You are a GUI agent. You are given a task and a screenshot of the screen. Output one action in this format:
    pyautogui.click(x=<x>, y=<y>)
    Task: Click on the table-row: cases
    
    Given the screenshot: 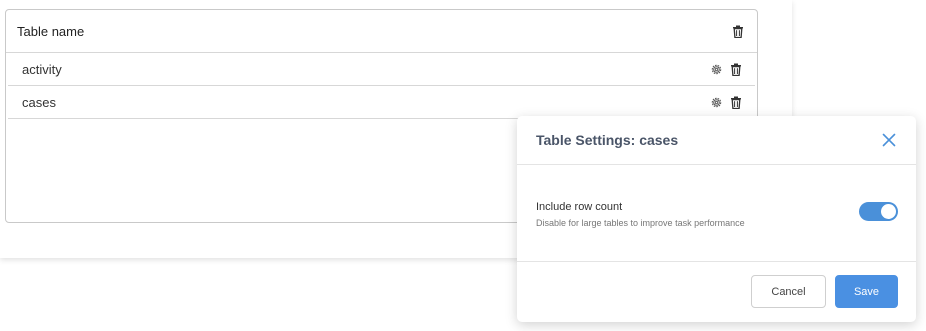 What is the action you would take?
    pyautogui.click(x=381, y=102)
    